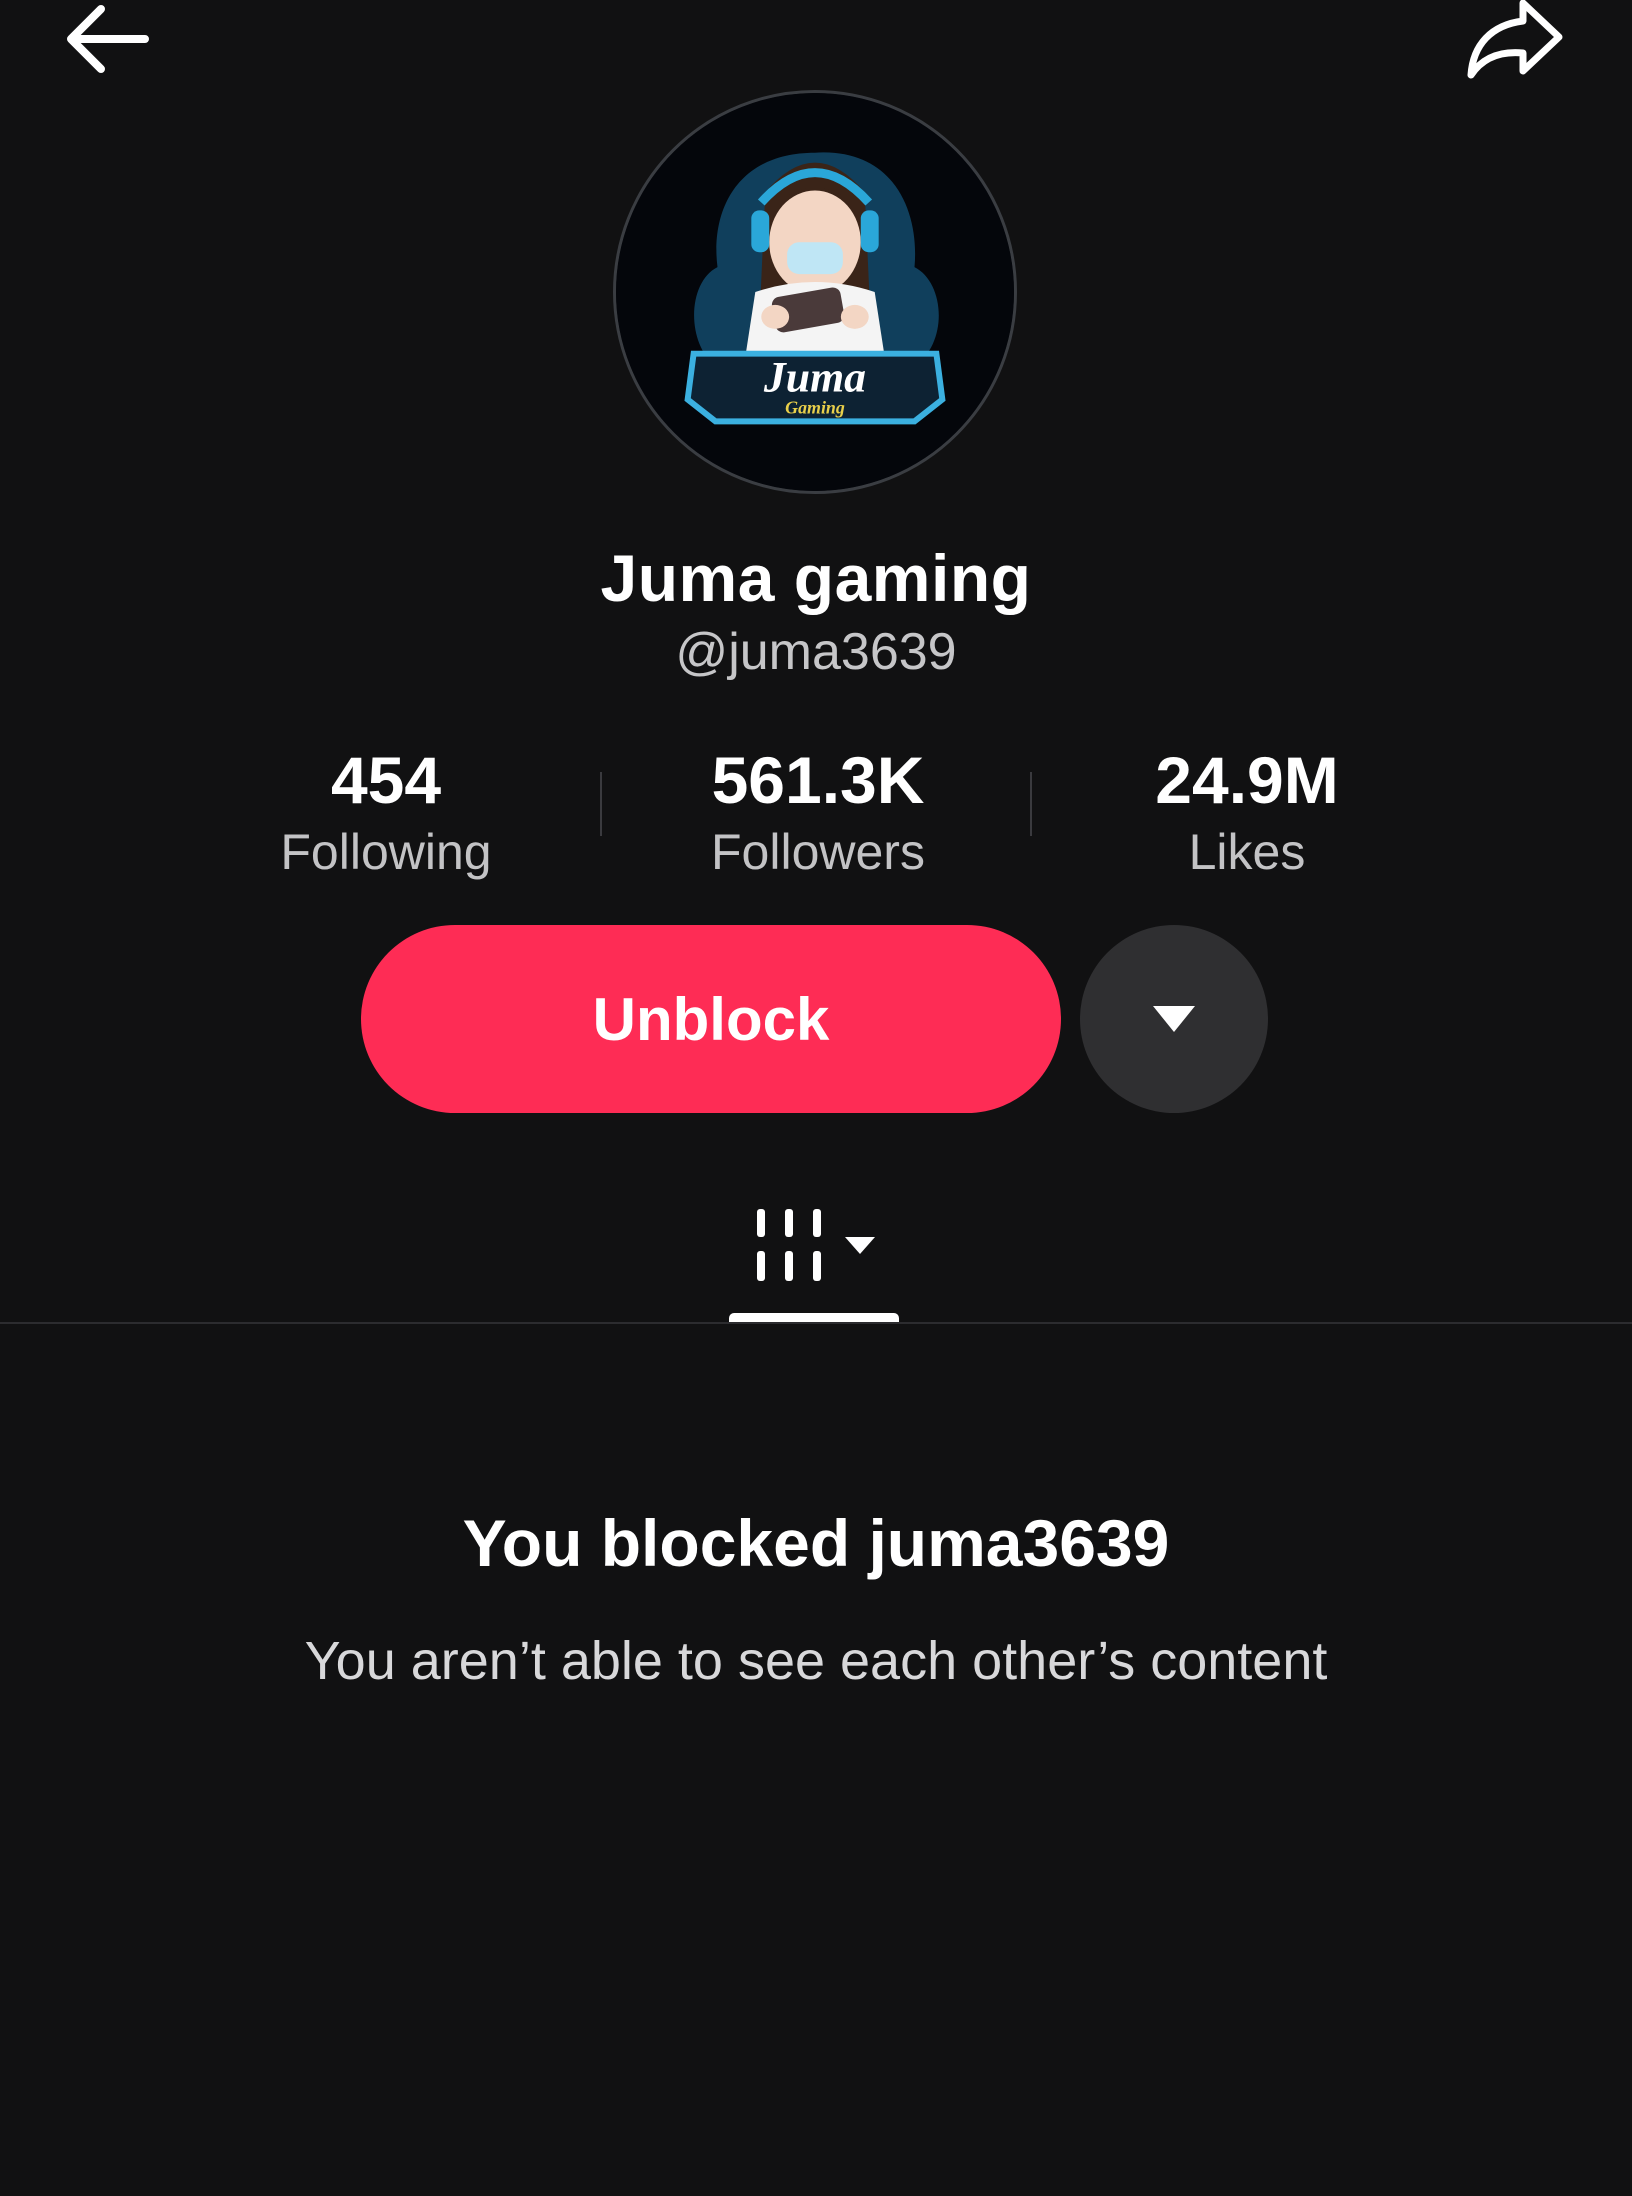  Describe the element at coordinates (816, 1543) in the screenshot. I see `blocked-title: You blocked juma3639` at that location.